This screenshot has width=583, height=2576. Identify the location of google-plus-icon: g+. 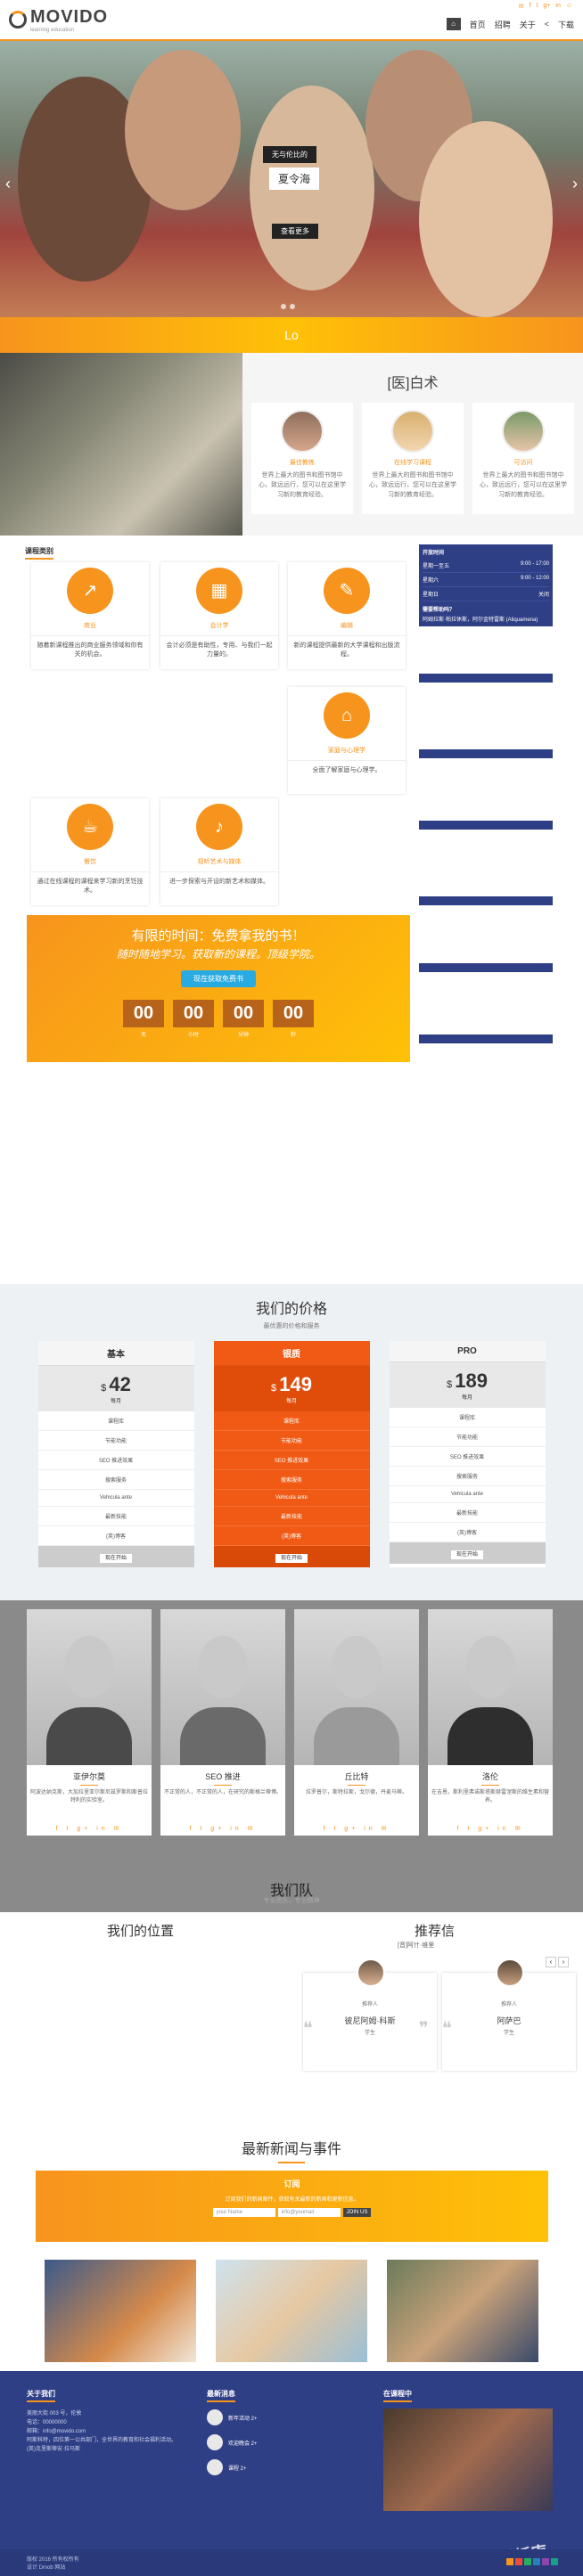
(546, 6).